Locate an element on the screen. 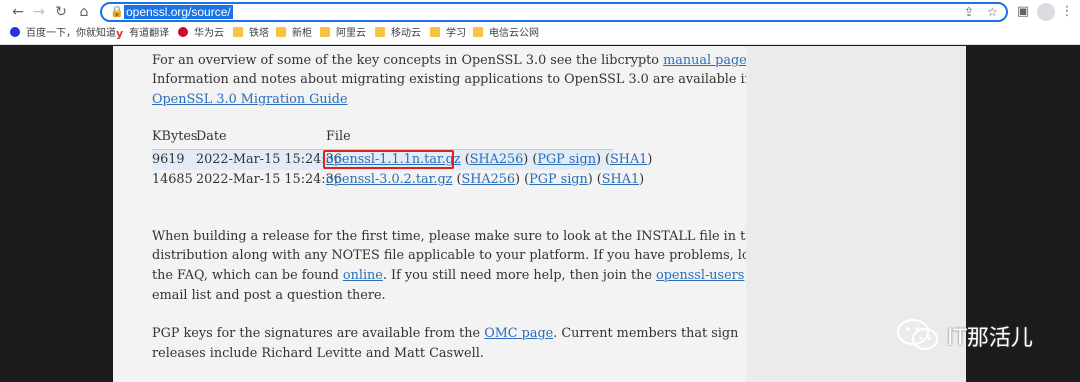 Image resolution: width=1080 pixels, height=382 pixels. reload-icon: ↻ is located at coordinates (61, 12).